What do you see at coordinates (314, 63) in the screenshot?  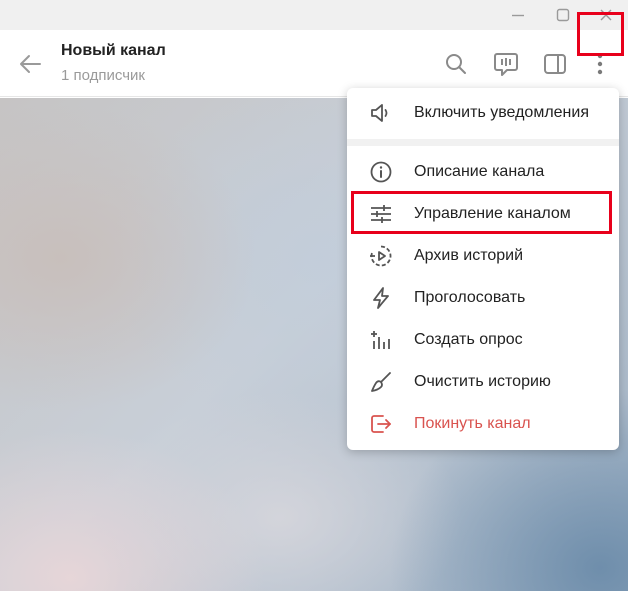 I see `chat-header: Новый канал 1 подписчик` at bounding box center [314, 63].